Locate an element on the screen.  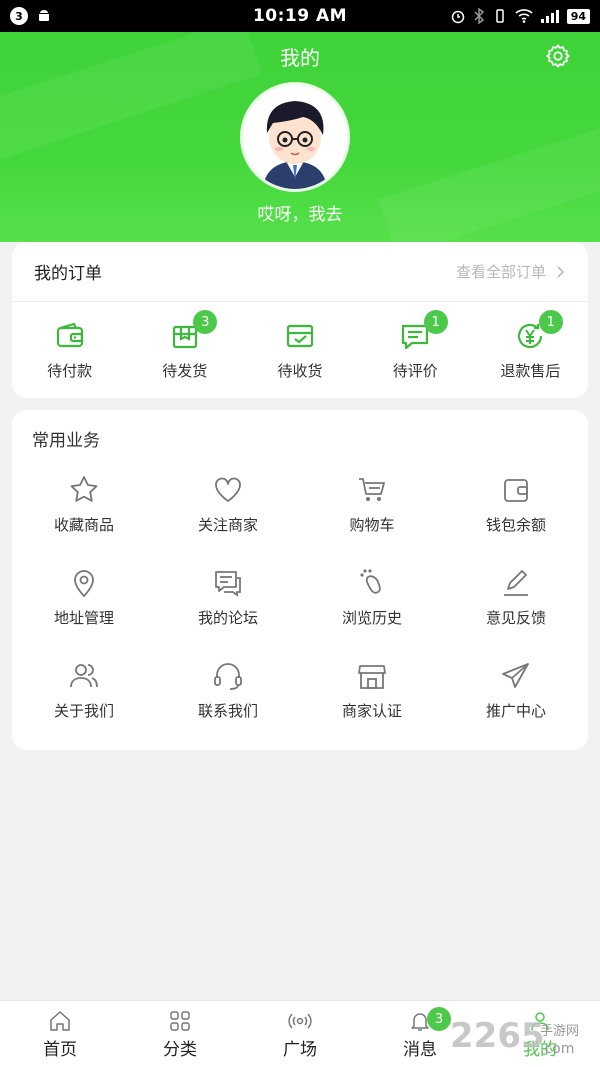
service-label: 推广中心 is located at coordinates (515, 711).